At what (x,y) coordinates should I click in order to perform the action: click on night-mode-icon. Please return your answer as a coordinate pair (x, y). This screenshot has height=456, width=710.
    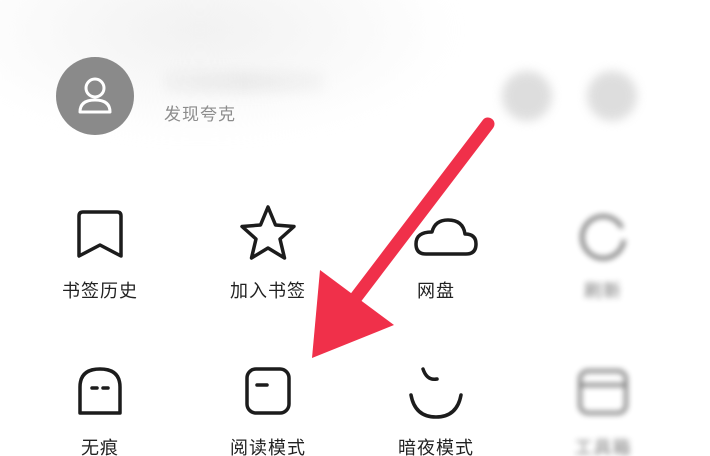
    Looking at the image, I should click on (436, 393).